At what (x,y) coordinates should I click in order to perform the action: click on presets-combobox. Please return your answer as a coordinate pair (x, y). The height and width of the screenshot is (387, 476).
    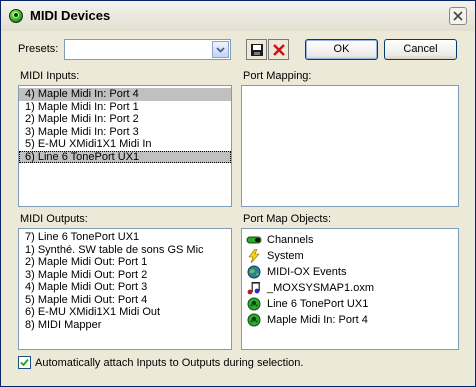
    Looking at the image, I should click on (147, 49).